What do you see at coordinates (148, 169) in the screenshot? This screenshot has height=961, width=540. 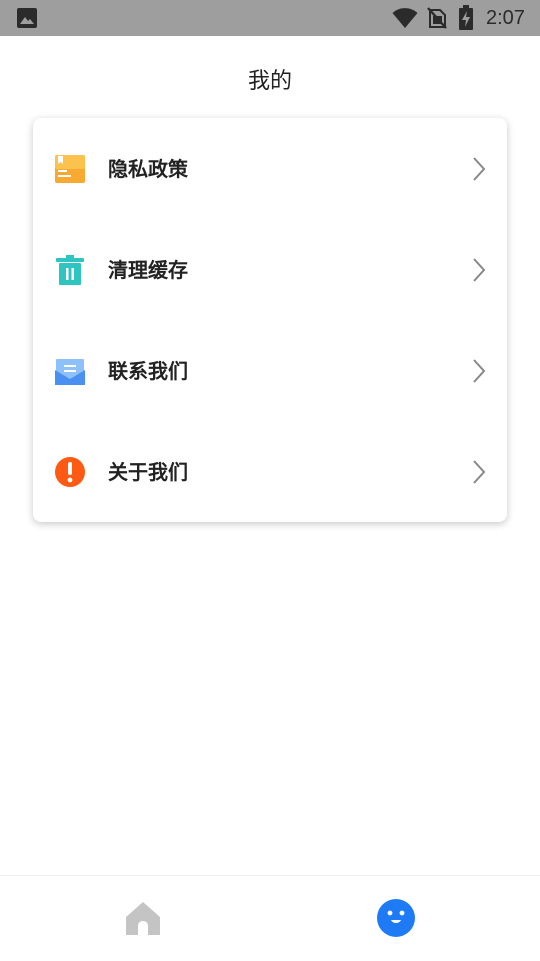 I see `menu-item-label: 隐私政策` at bounding box center [148, 169].